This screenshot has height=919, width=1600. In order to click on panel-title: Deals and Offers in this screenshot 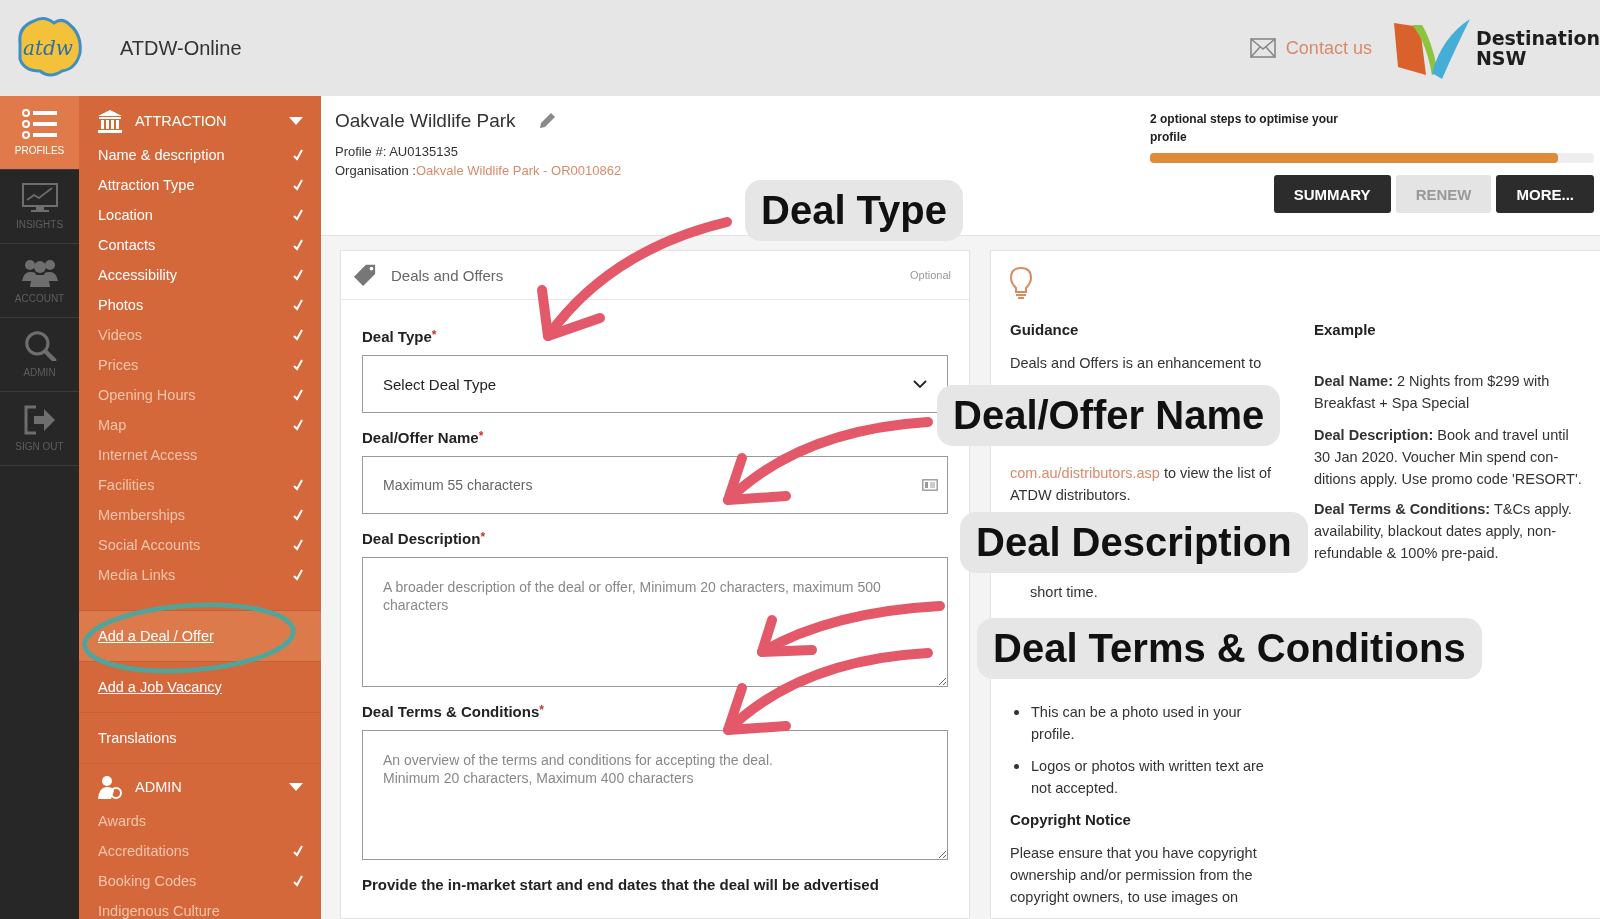, I will do `click(448, 275)`.